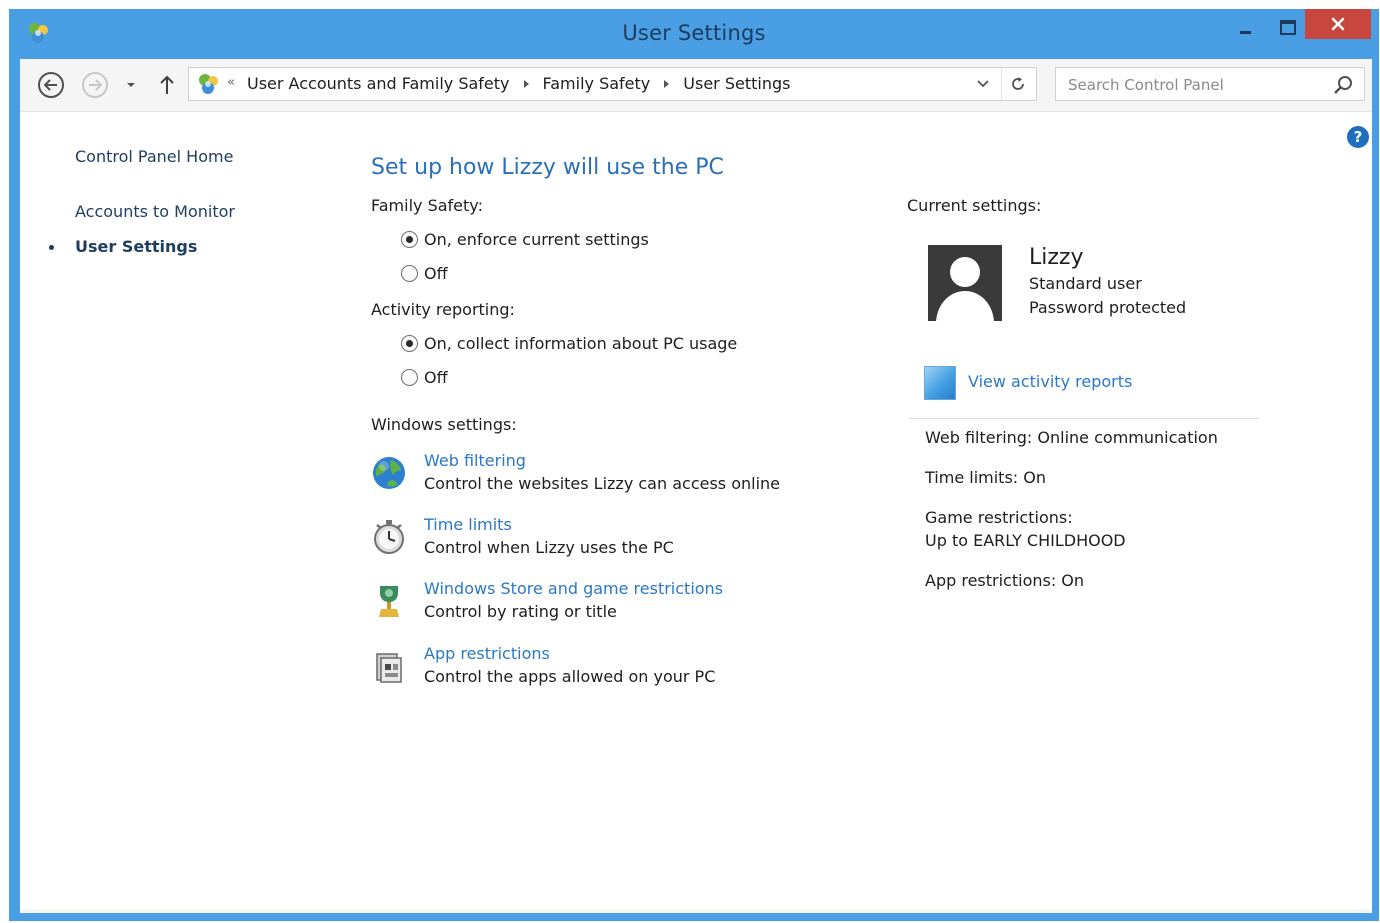  Describe the element at coordinates (536, 239) in the screenshot. I see `radio-label: On, enforce current settings` at that location.